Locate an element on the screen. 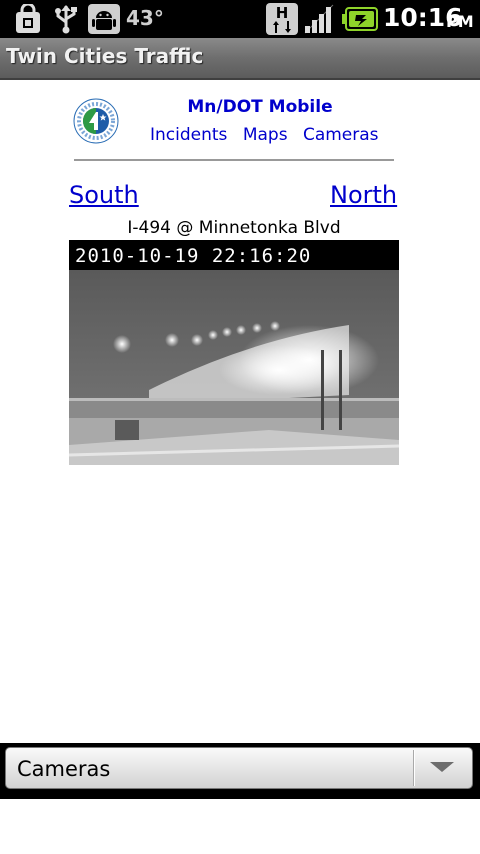  divider is located at coordinates (234, 160).